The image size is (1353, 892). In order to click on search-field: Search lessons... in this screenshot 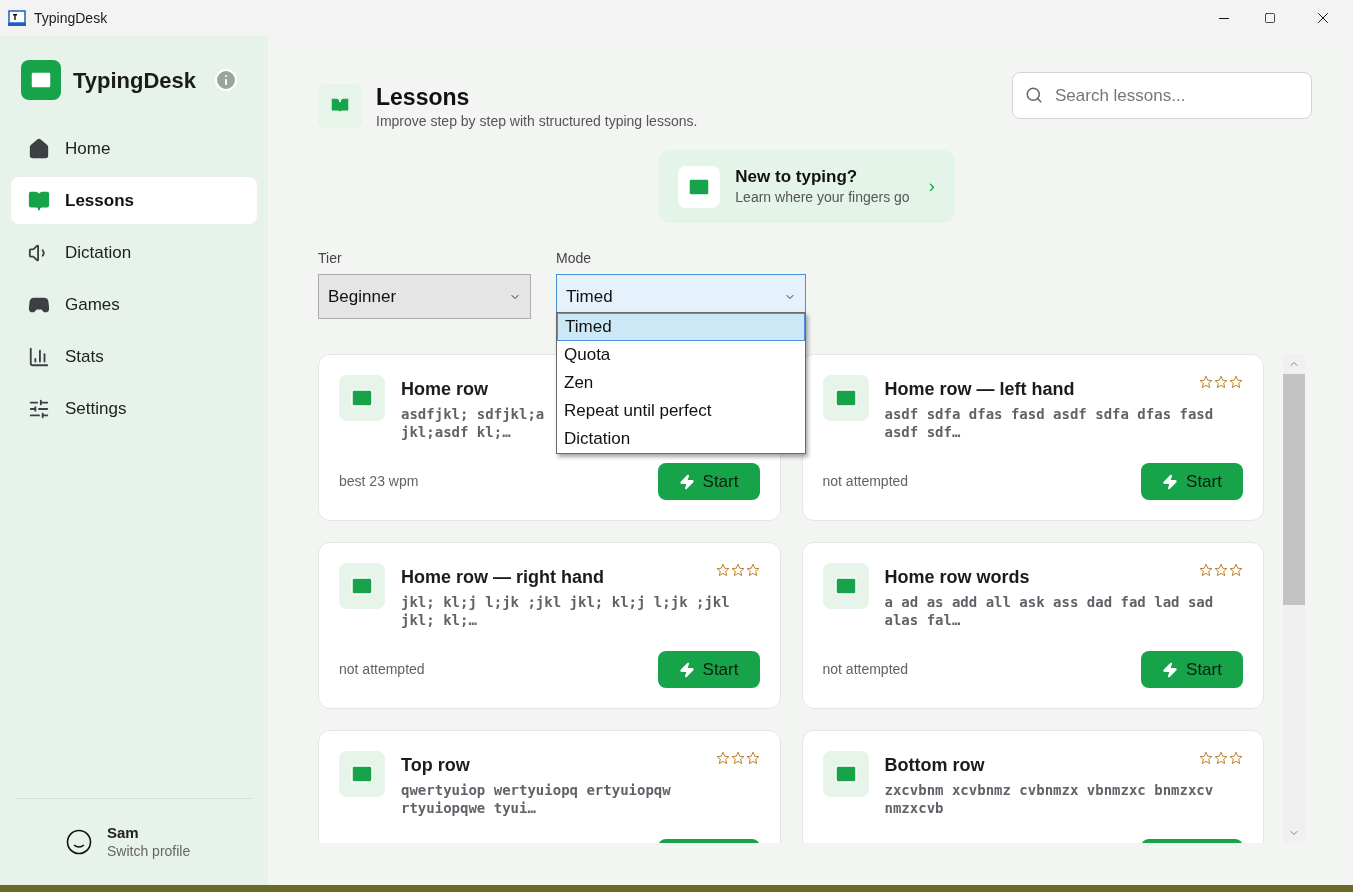, I will do `click(1162, 95)`.